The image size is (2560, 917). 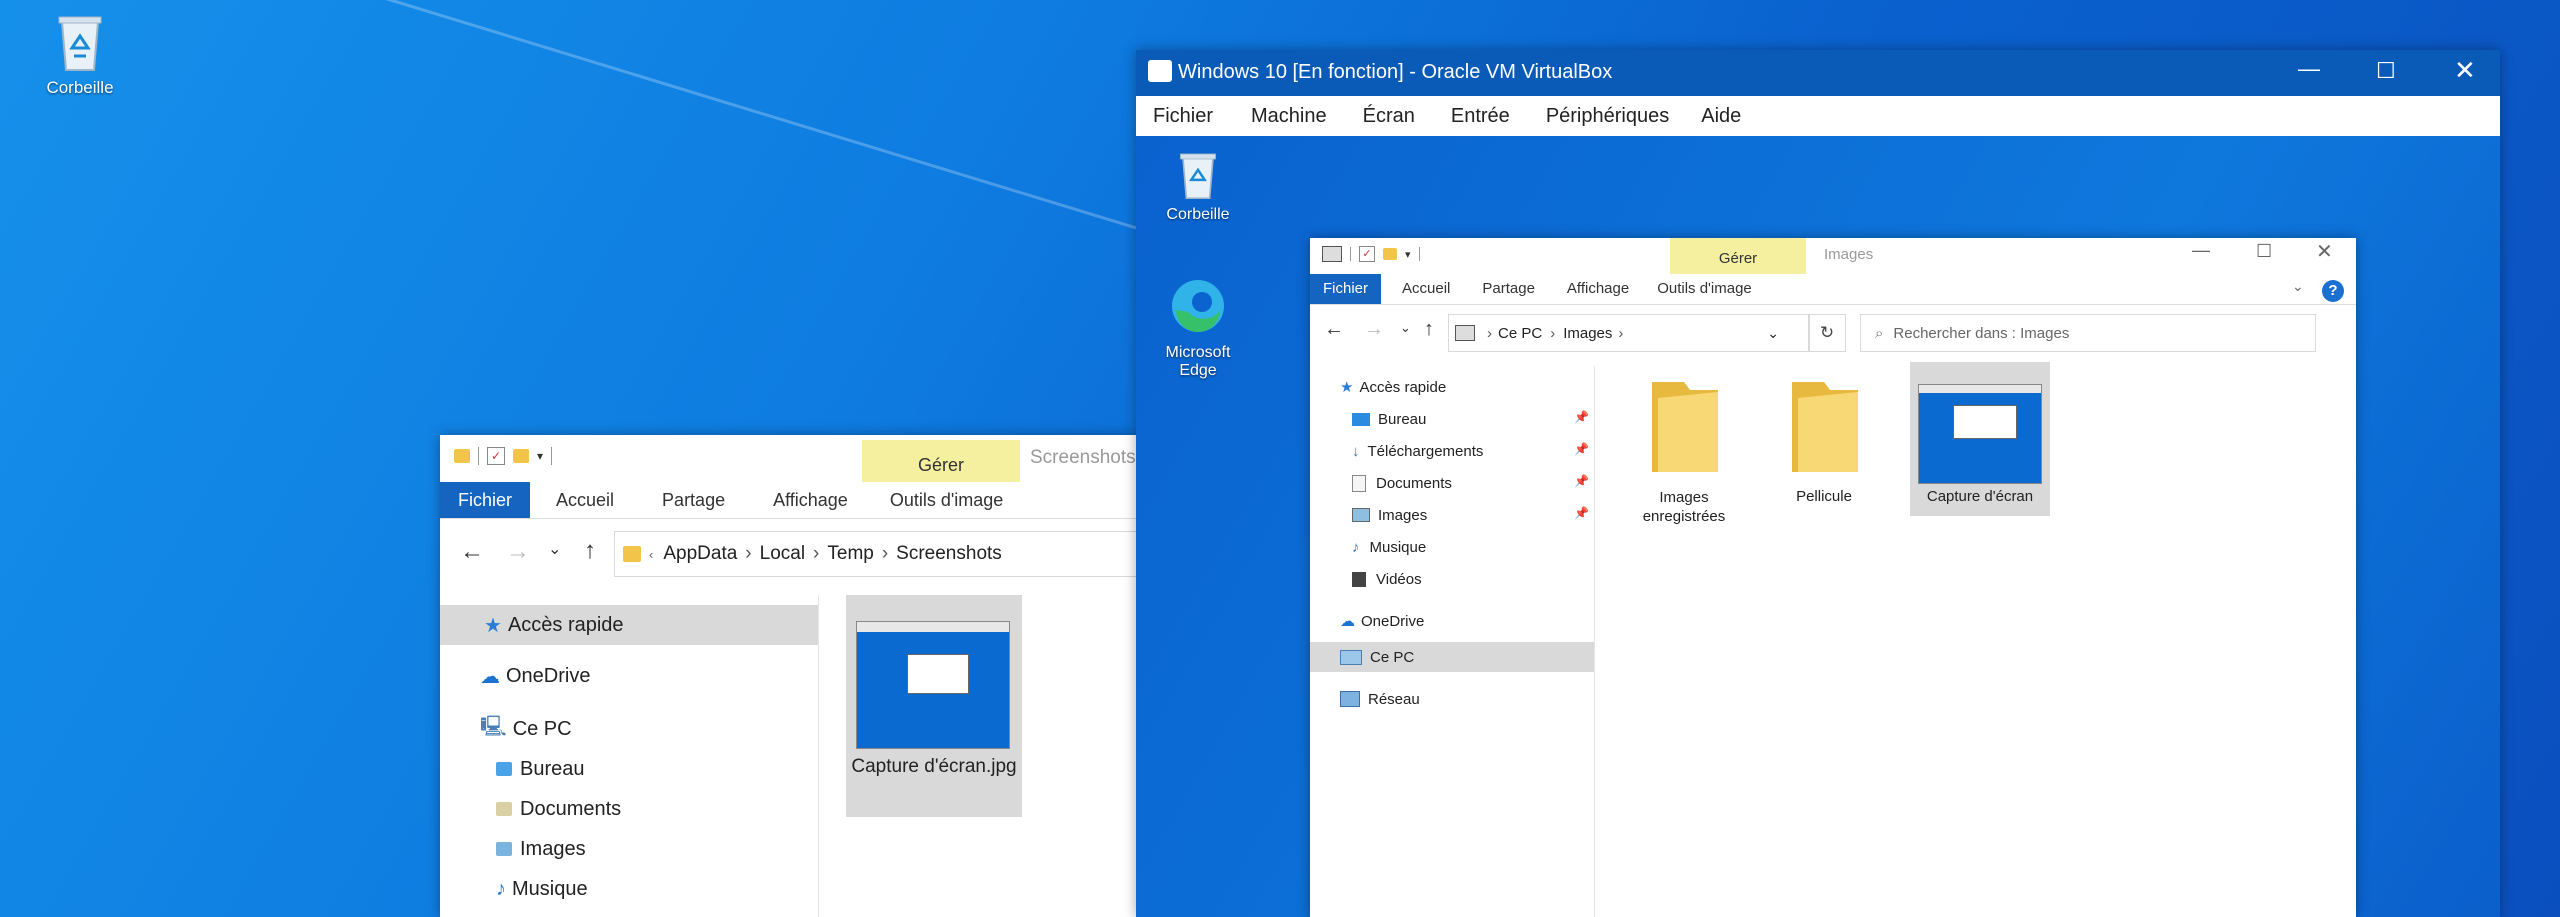 I want to click on document-icon, so click(x=1359, y=483).